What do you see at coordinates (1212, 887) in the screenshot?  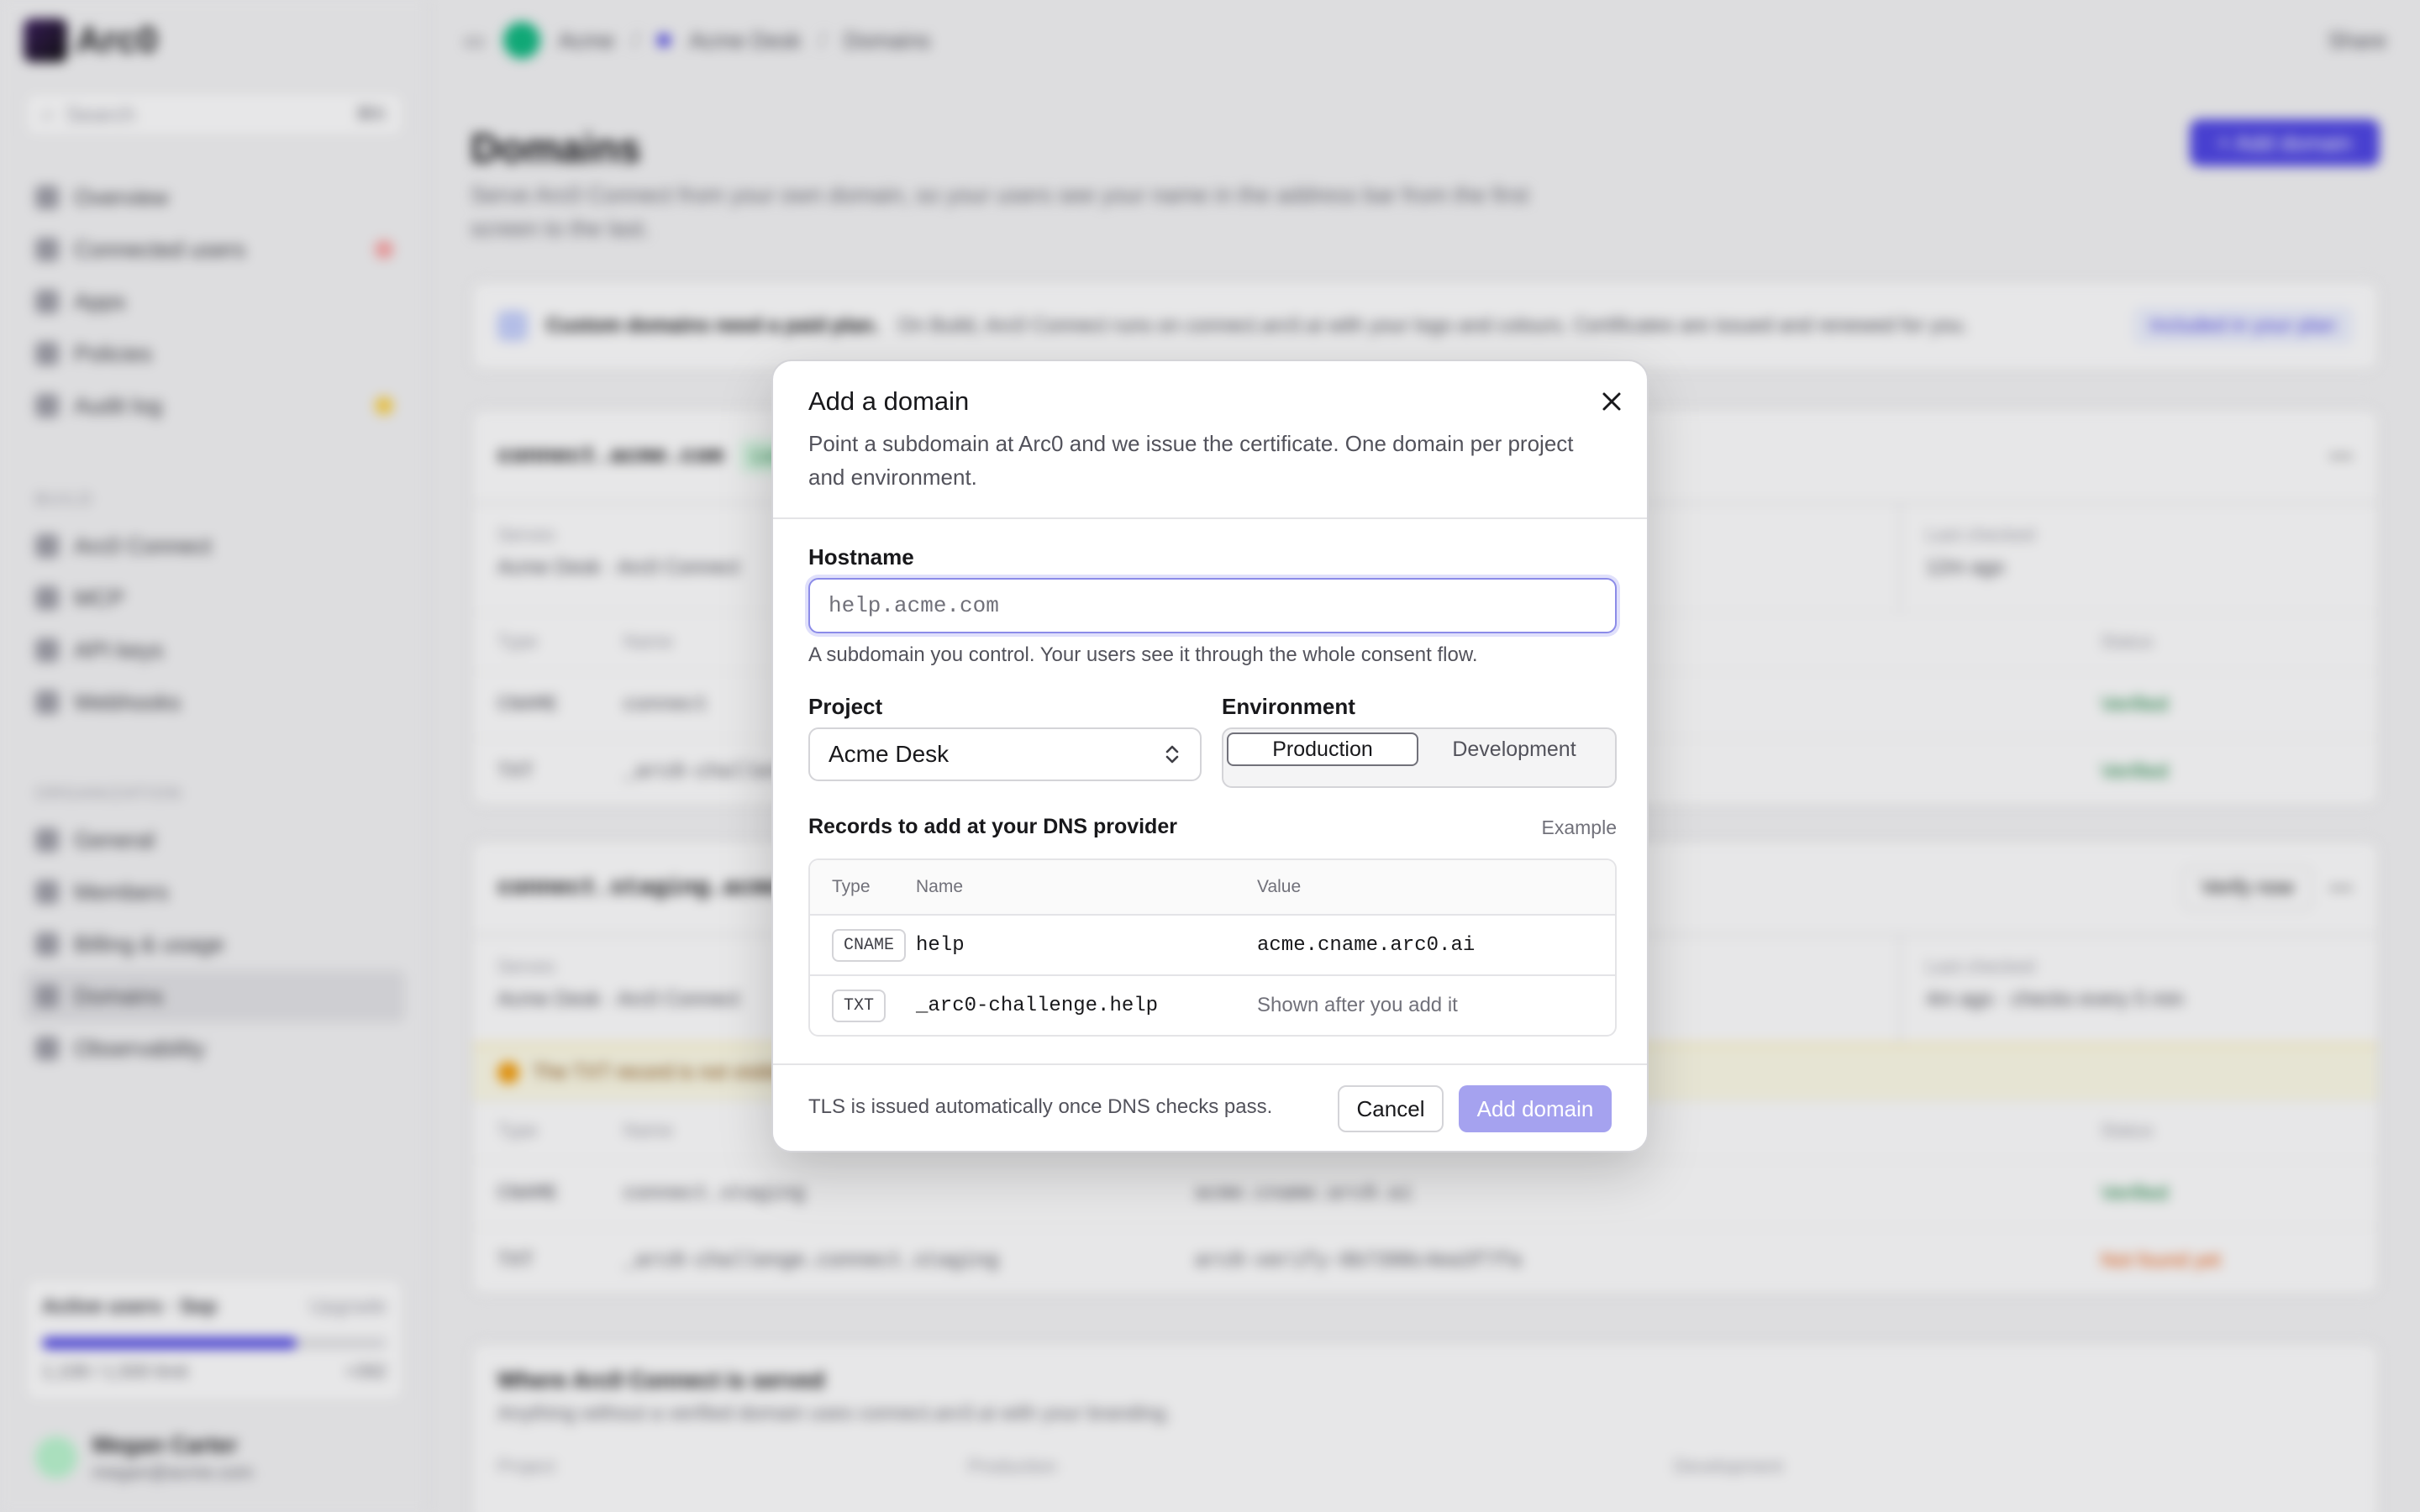 I see `table-header: Type Name Value` at bounding box center [1212, 887].